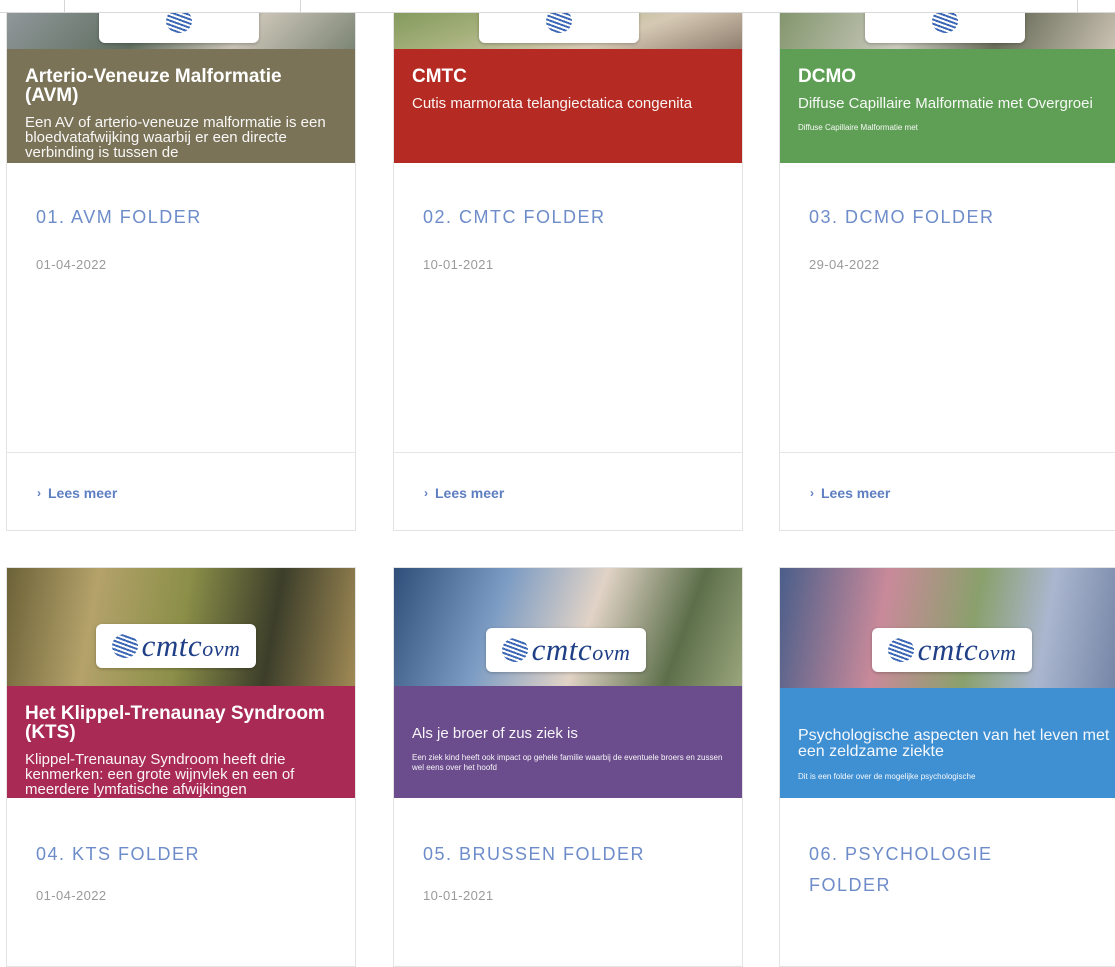  I want to click on folder-title: 03. DCMO FOLDER, so click(902, 217).